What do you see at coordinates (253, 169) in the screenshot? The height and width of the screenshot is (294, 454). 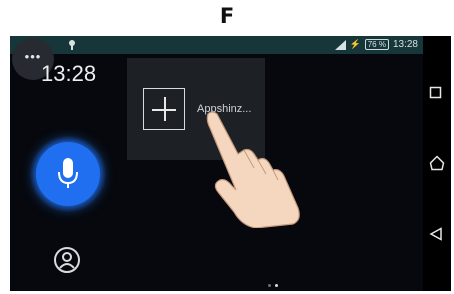 I see `pointing-hand-illustration` at bounding box center [253, 169].